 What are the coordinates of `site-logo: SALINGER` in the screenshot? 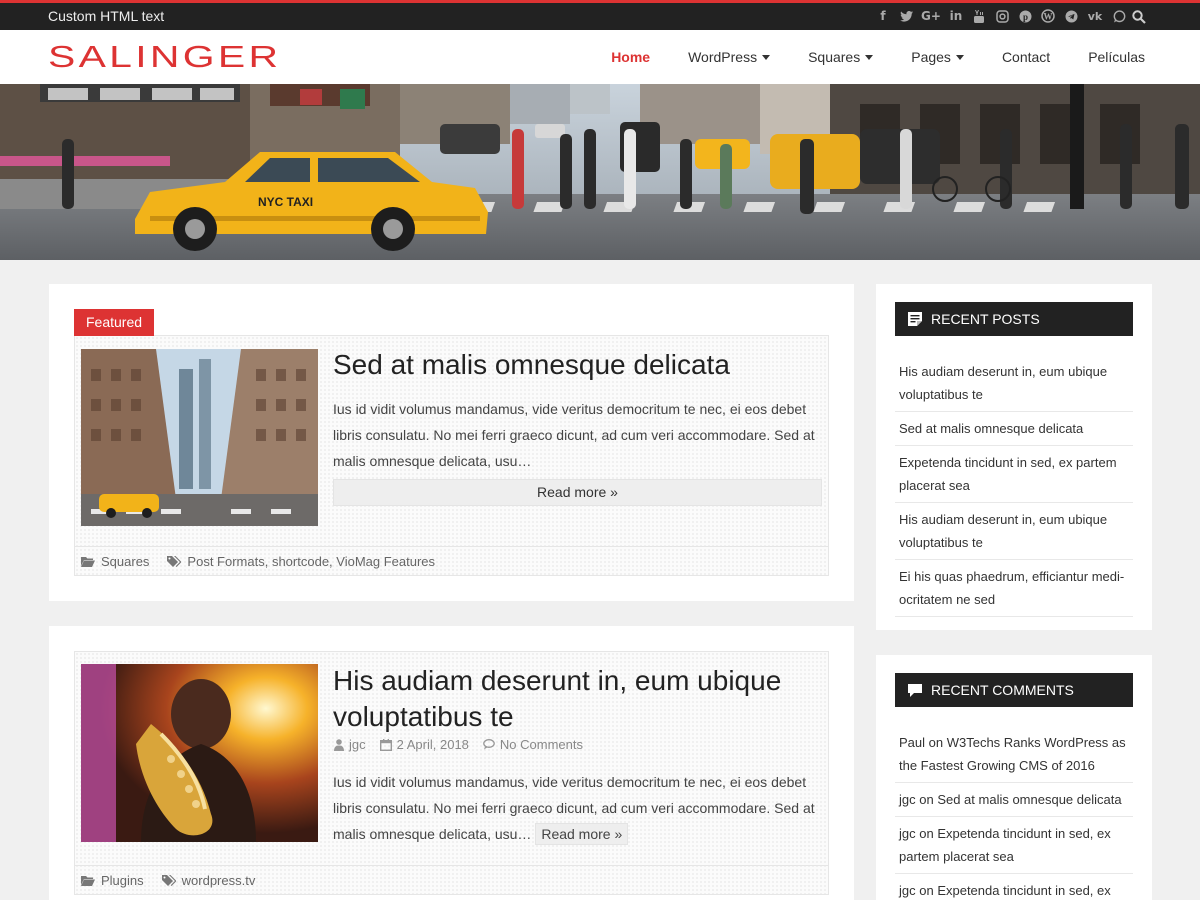 It's located at (164, 57).